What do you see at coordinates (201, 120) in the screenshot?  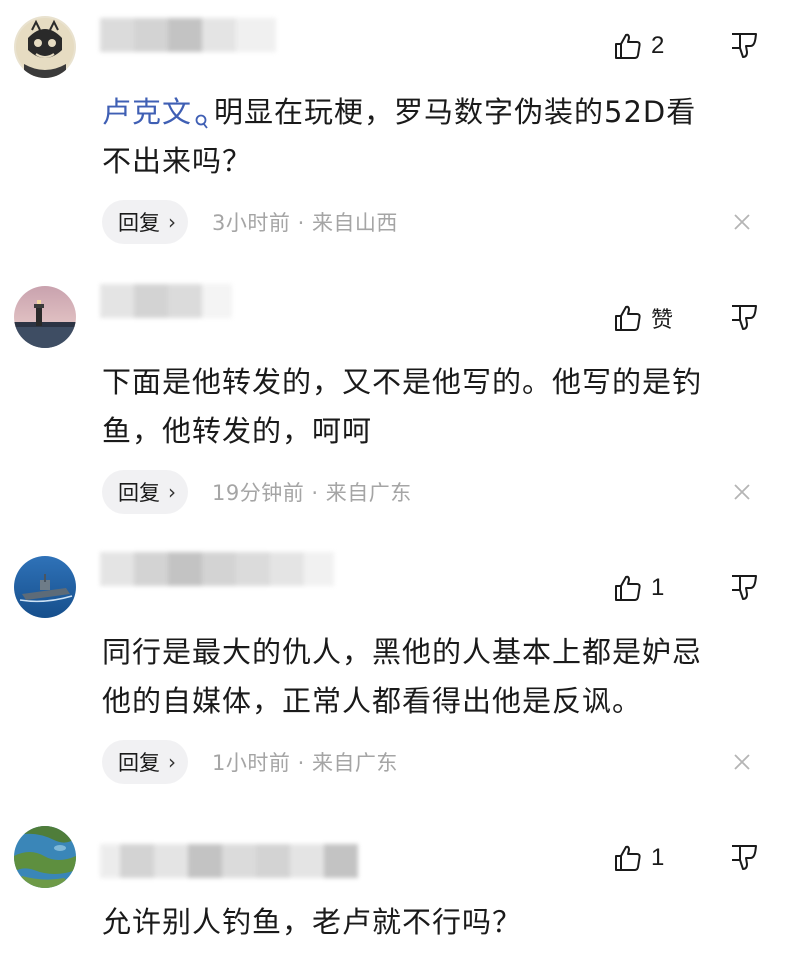 I see `search-icon` at bounding box center [201, 120].